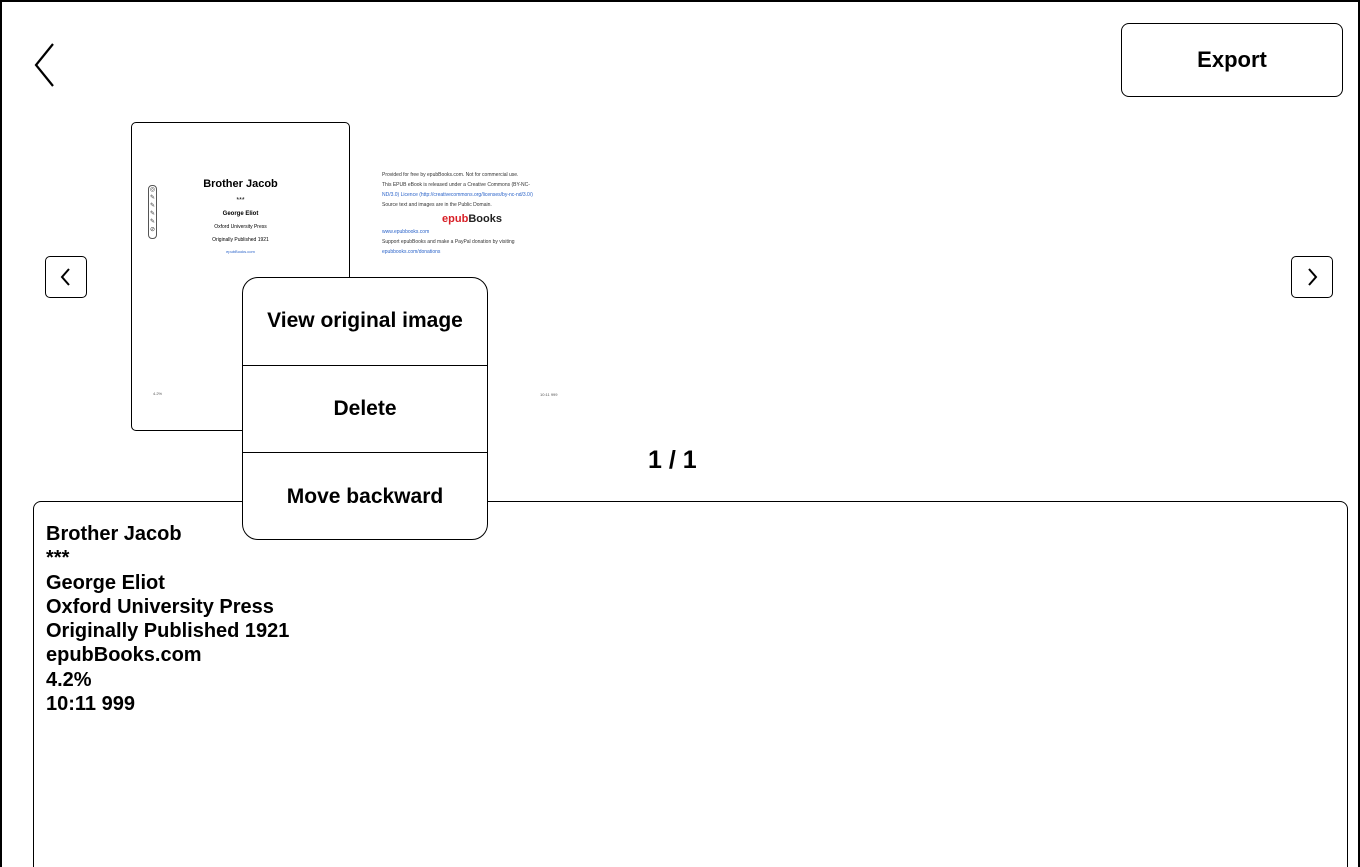  I want to click on thumbnail-author: George Eliot, so click(240, 214).